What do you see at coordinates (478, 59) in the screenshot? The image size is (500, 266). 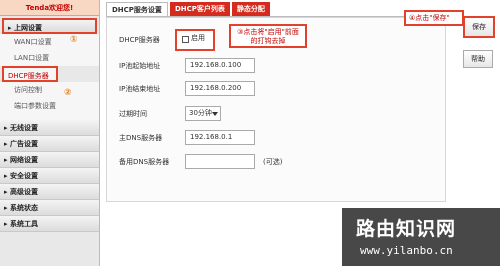 I see `help-button: 帮助` at bounding box center [478, 59].